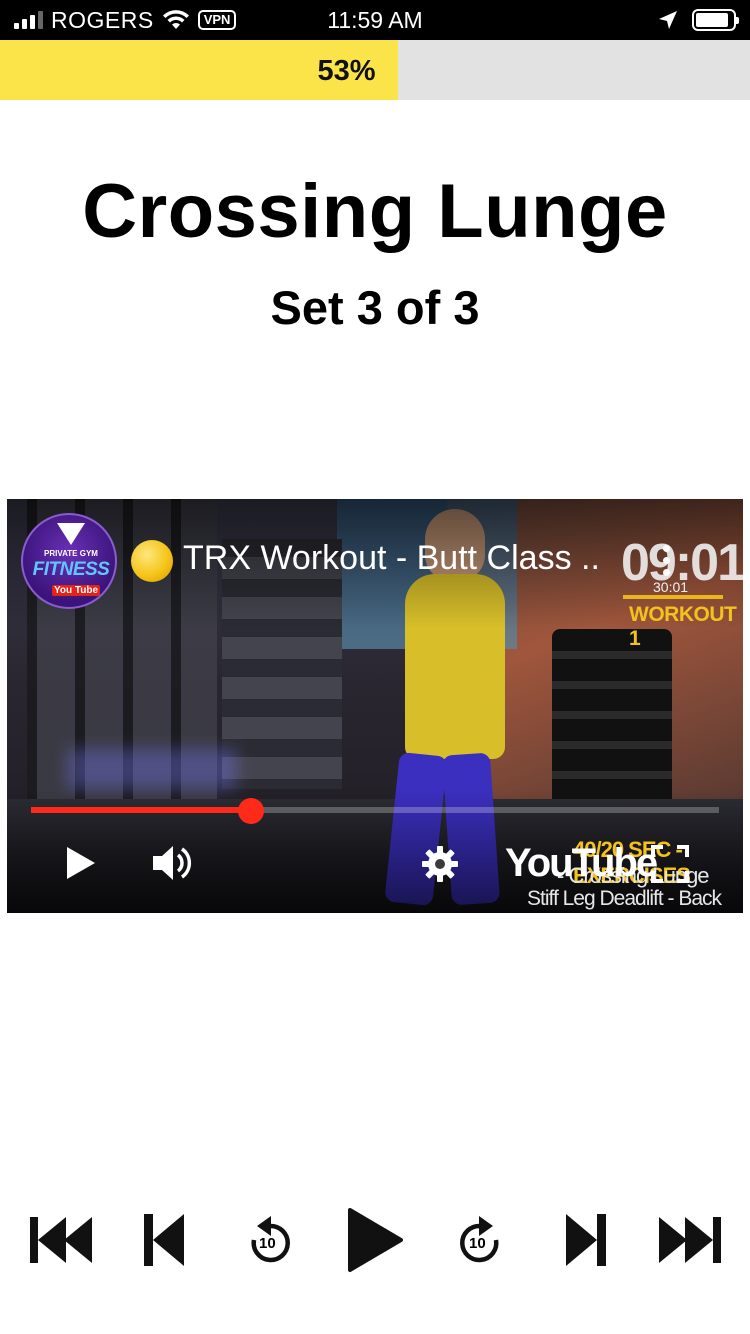 The height and width of the screenshot is (1334, 750). I want to click on logo-small-text: PRIVATE GYM, so click(71, 553).